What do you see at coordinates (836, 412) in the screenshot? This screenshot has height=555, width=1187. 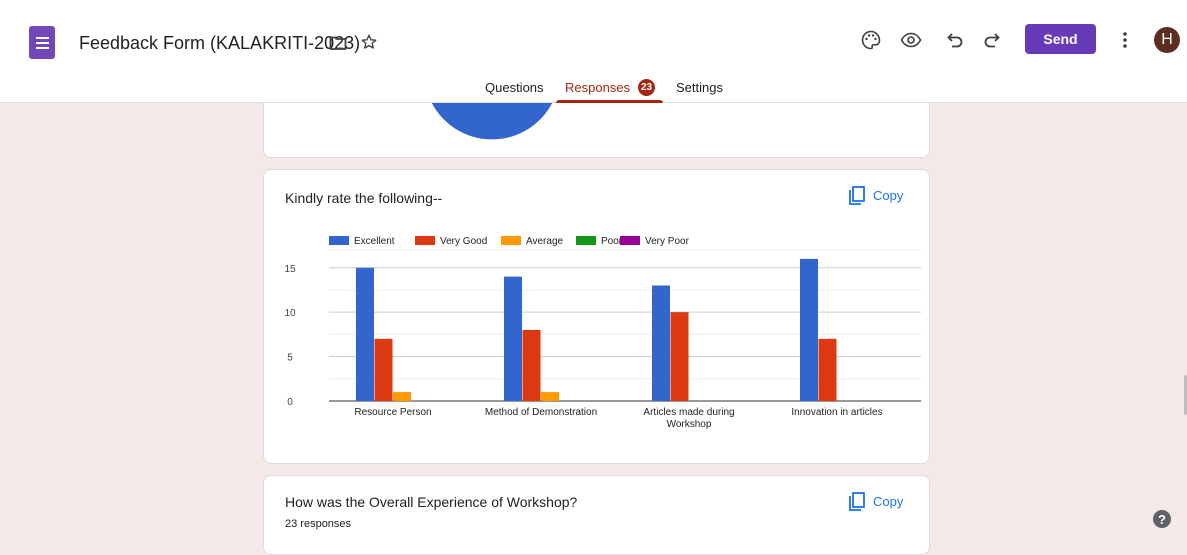 I see `x-tick-label: Innovation in articles` at bounding box center [836, 412].